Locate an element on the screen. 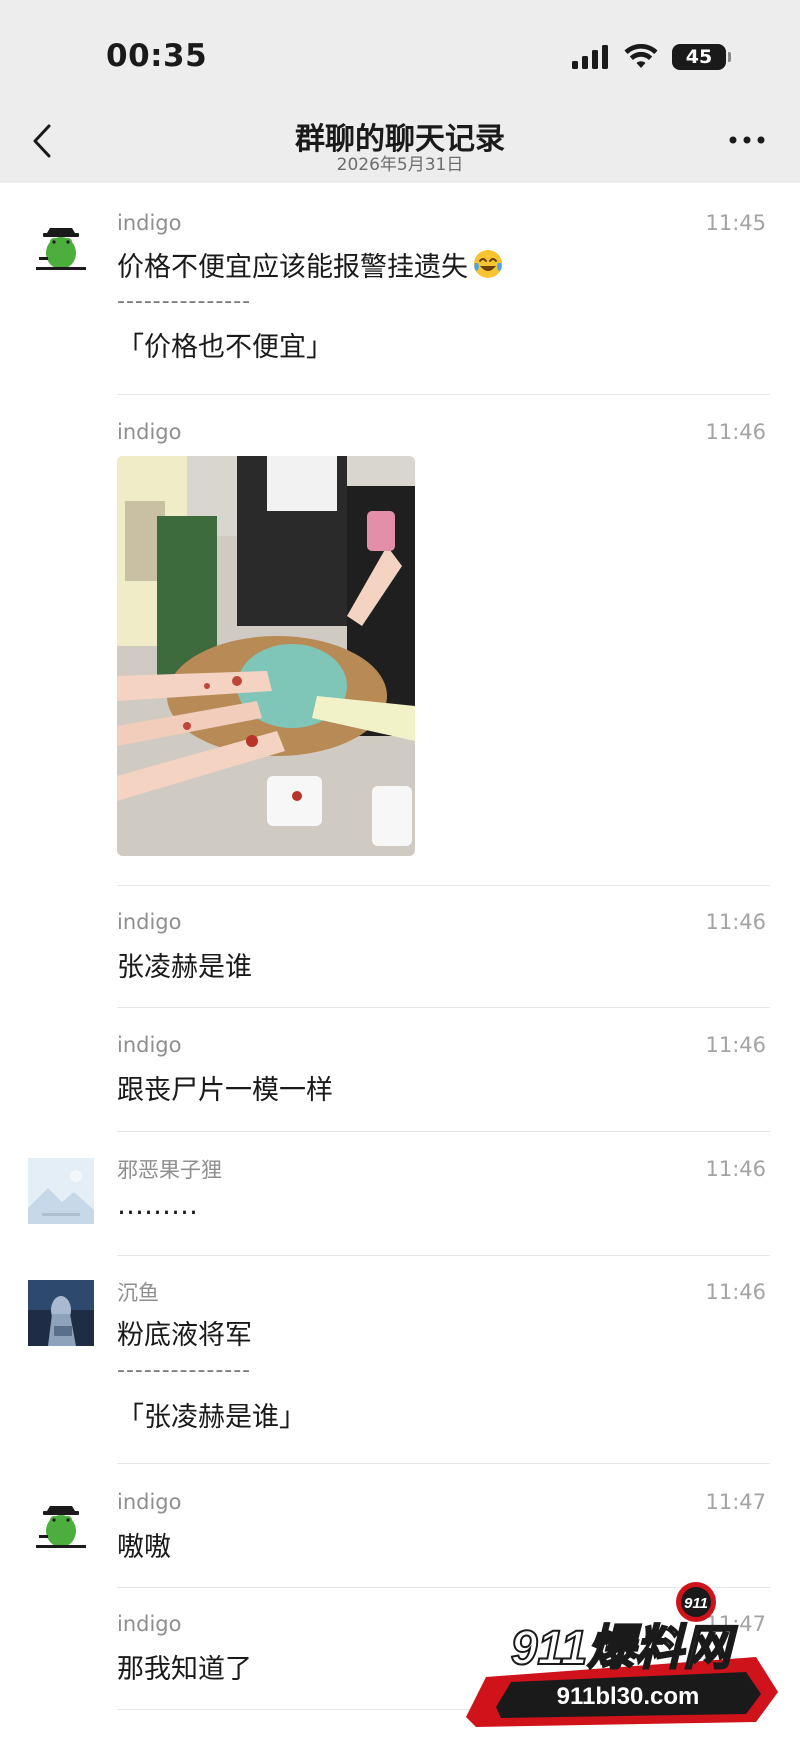  top-bar: 00:35 45 群聊的聊天记录 2026年5月31日 is located at coordinates (400, 91).